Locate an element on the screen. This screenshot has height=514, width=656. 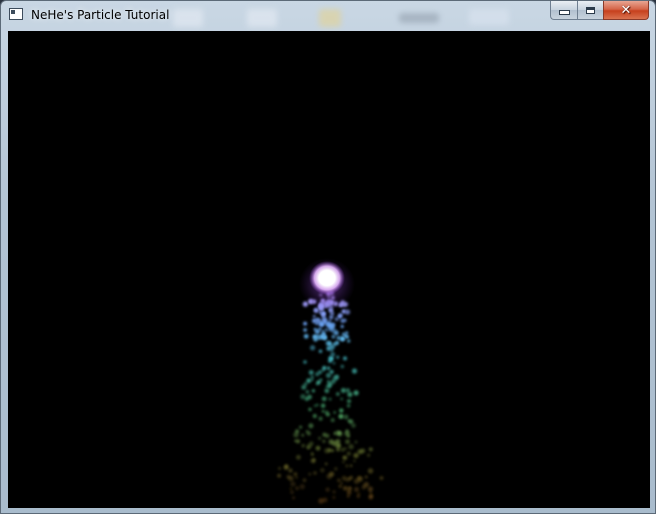
minimize-icon is located at coordinates (564, 12).